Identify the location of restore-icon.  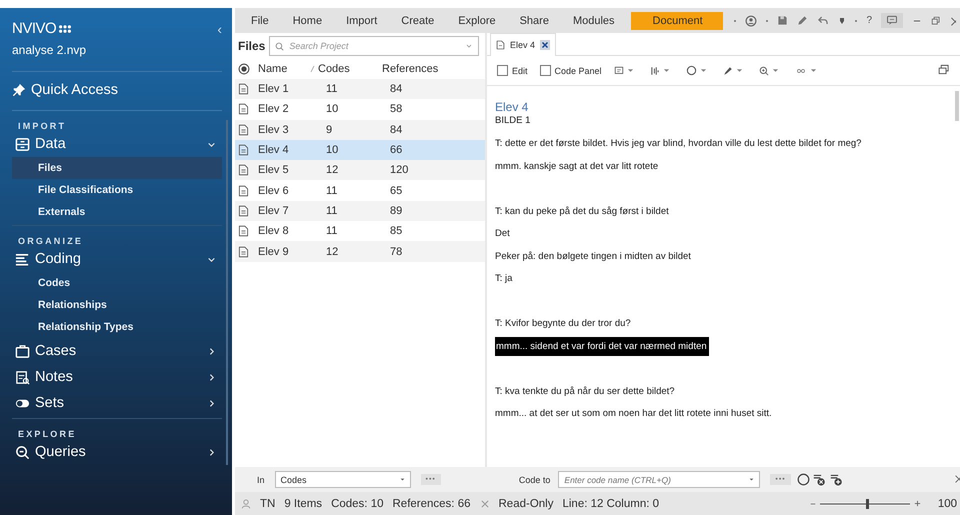
(936, 21).